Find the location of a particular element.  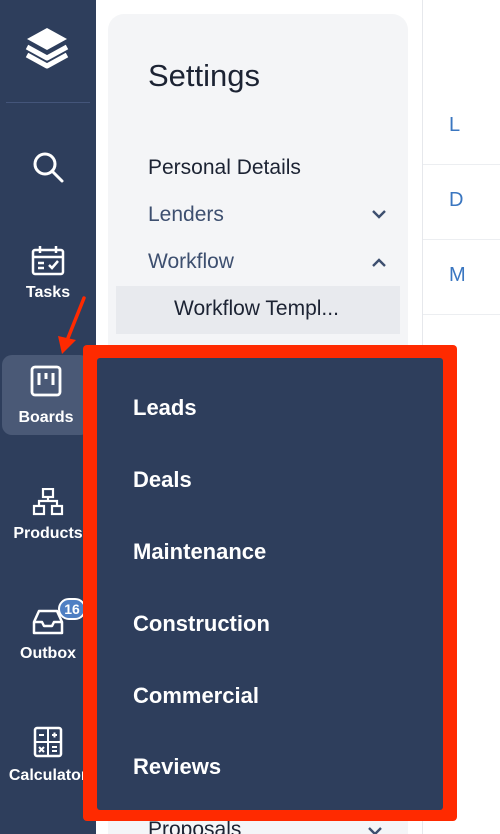

hierarchy-icon is located at coordinates (48, 502).